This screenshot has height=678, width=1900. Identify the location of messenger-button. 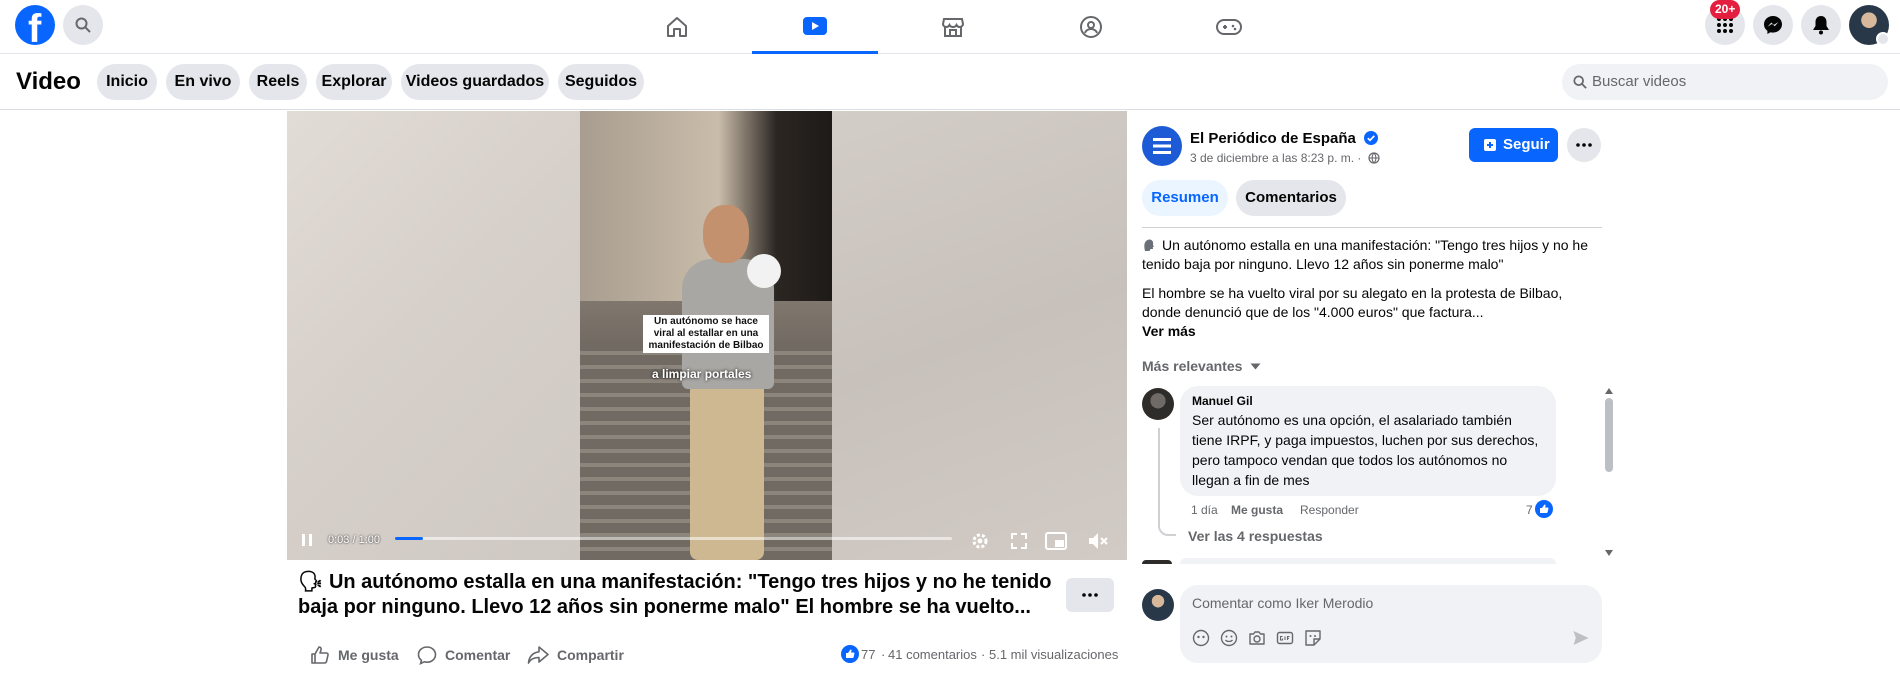
(1773, 25).